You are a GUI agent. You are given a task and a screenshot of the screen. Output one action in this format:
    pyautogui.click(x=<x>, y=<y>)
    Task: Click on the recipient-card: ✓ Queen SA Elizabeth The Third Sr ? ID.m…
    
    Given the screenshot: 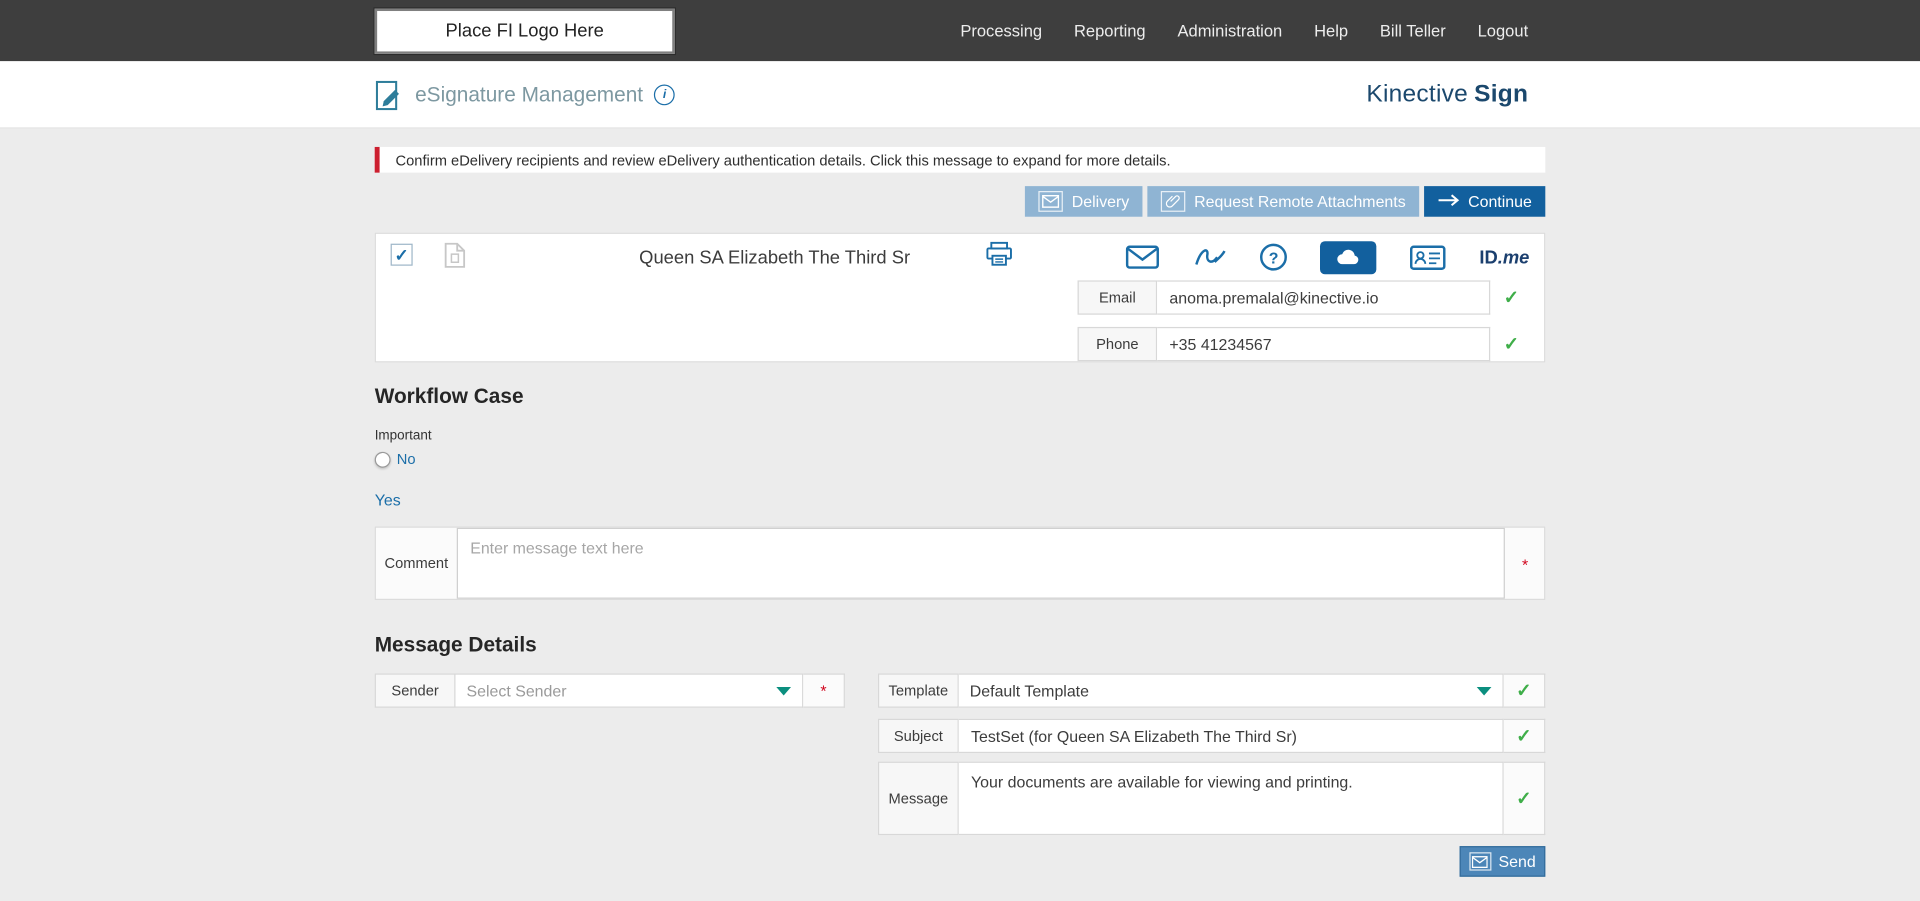 What is the action you would take?
    pyautogui.click(x=960, y=297)
    